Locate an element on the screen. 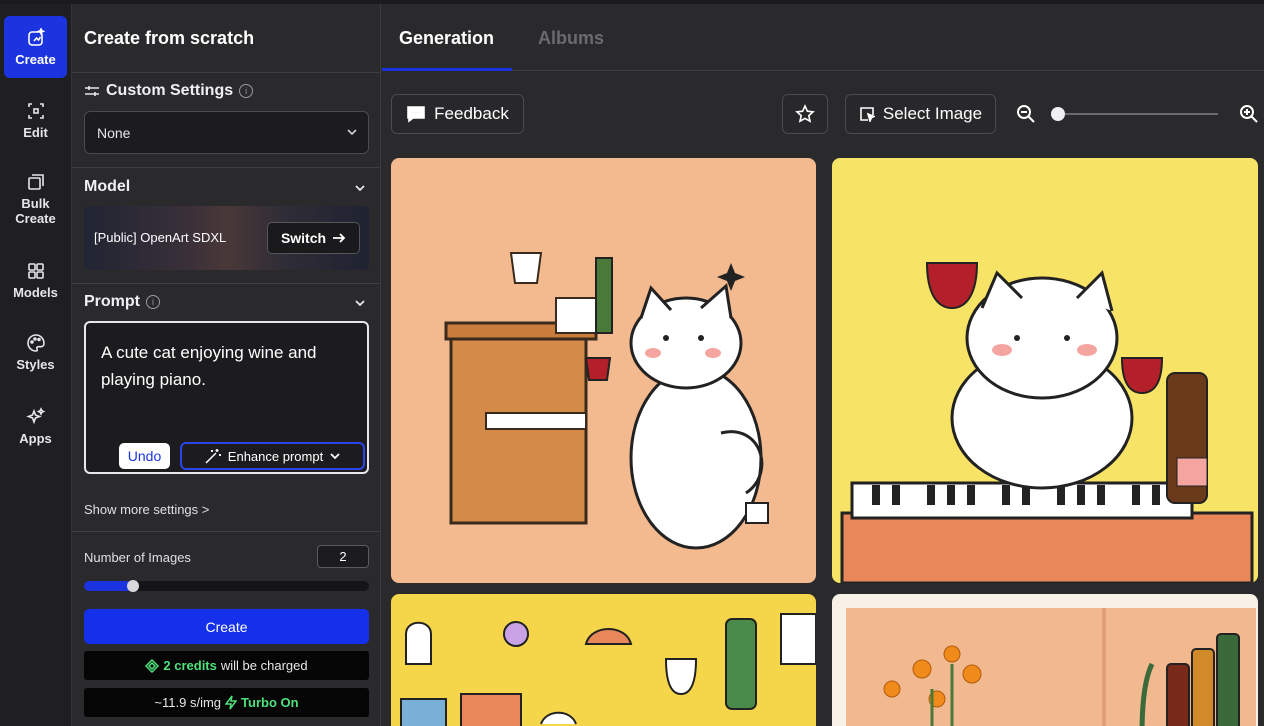 This screenshot has width=1264, height=726. magic-wand-icon is located at coordinates (213, 456).